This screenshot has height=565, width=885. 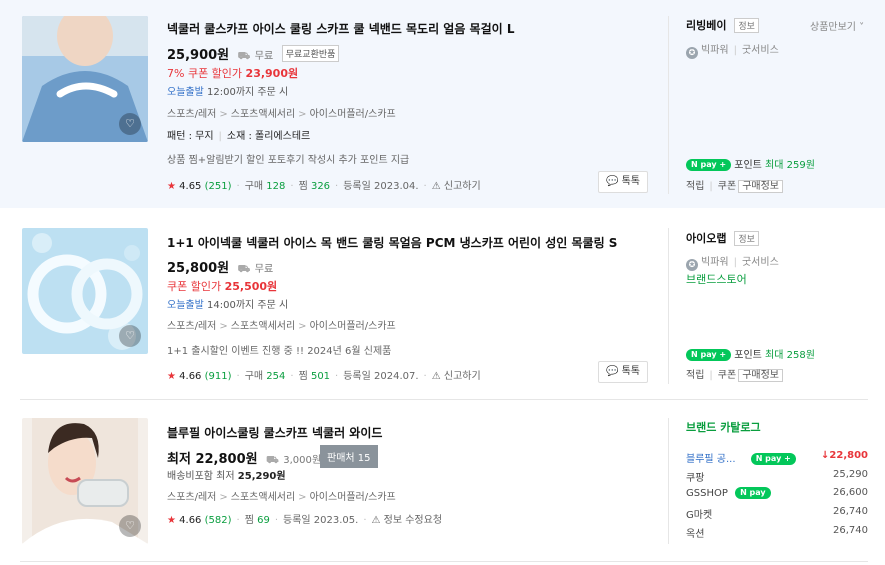 I want to click on mall-price: 26,740, so click(x=850, y=511).